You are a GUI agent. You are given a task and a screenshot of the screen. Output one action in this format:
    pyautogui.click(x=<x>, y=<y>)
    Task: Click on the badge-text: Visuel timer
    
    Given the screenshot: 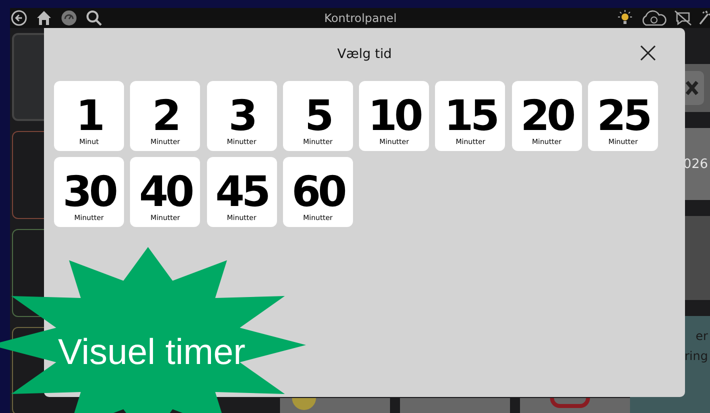 What is the action you would take?
    pyautogui.click(x=152, y=352)
    